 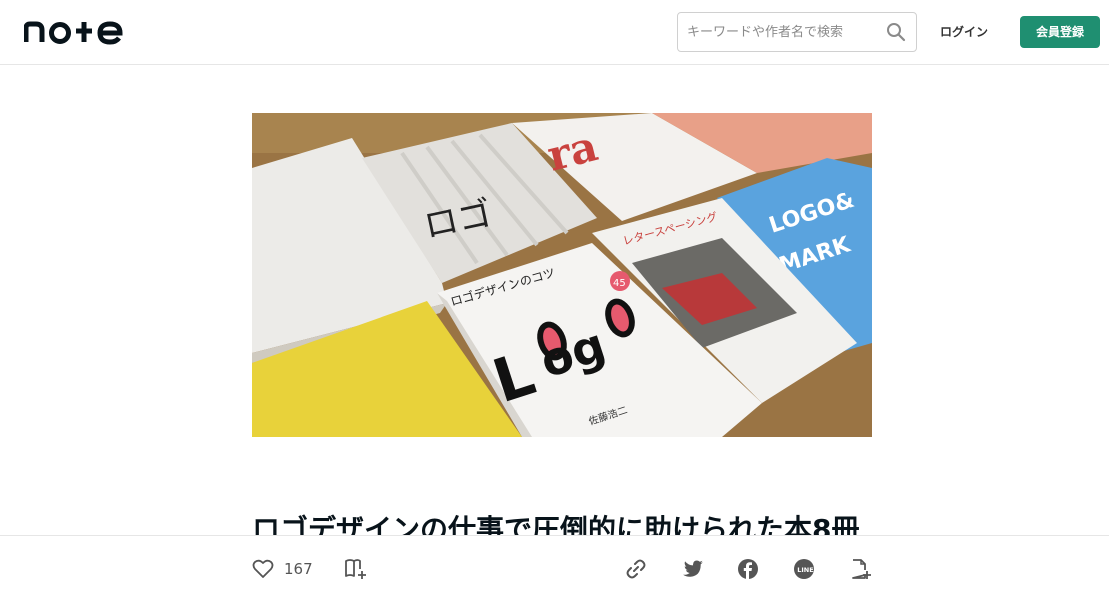 I want to click on like-button: 167, so click(x=282, y=569).